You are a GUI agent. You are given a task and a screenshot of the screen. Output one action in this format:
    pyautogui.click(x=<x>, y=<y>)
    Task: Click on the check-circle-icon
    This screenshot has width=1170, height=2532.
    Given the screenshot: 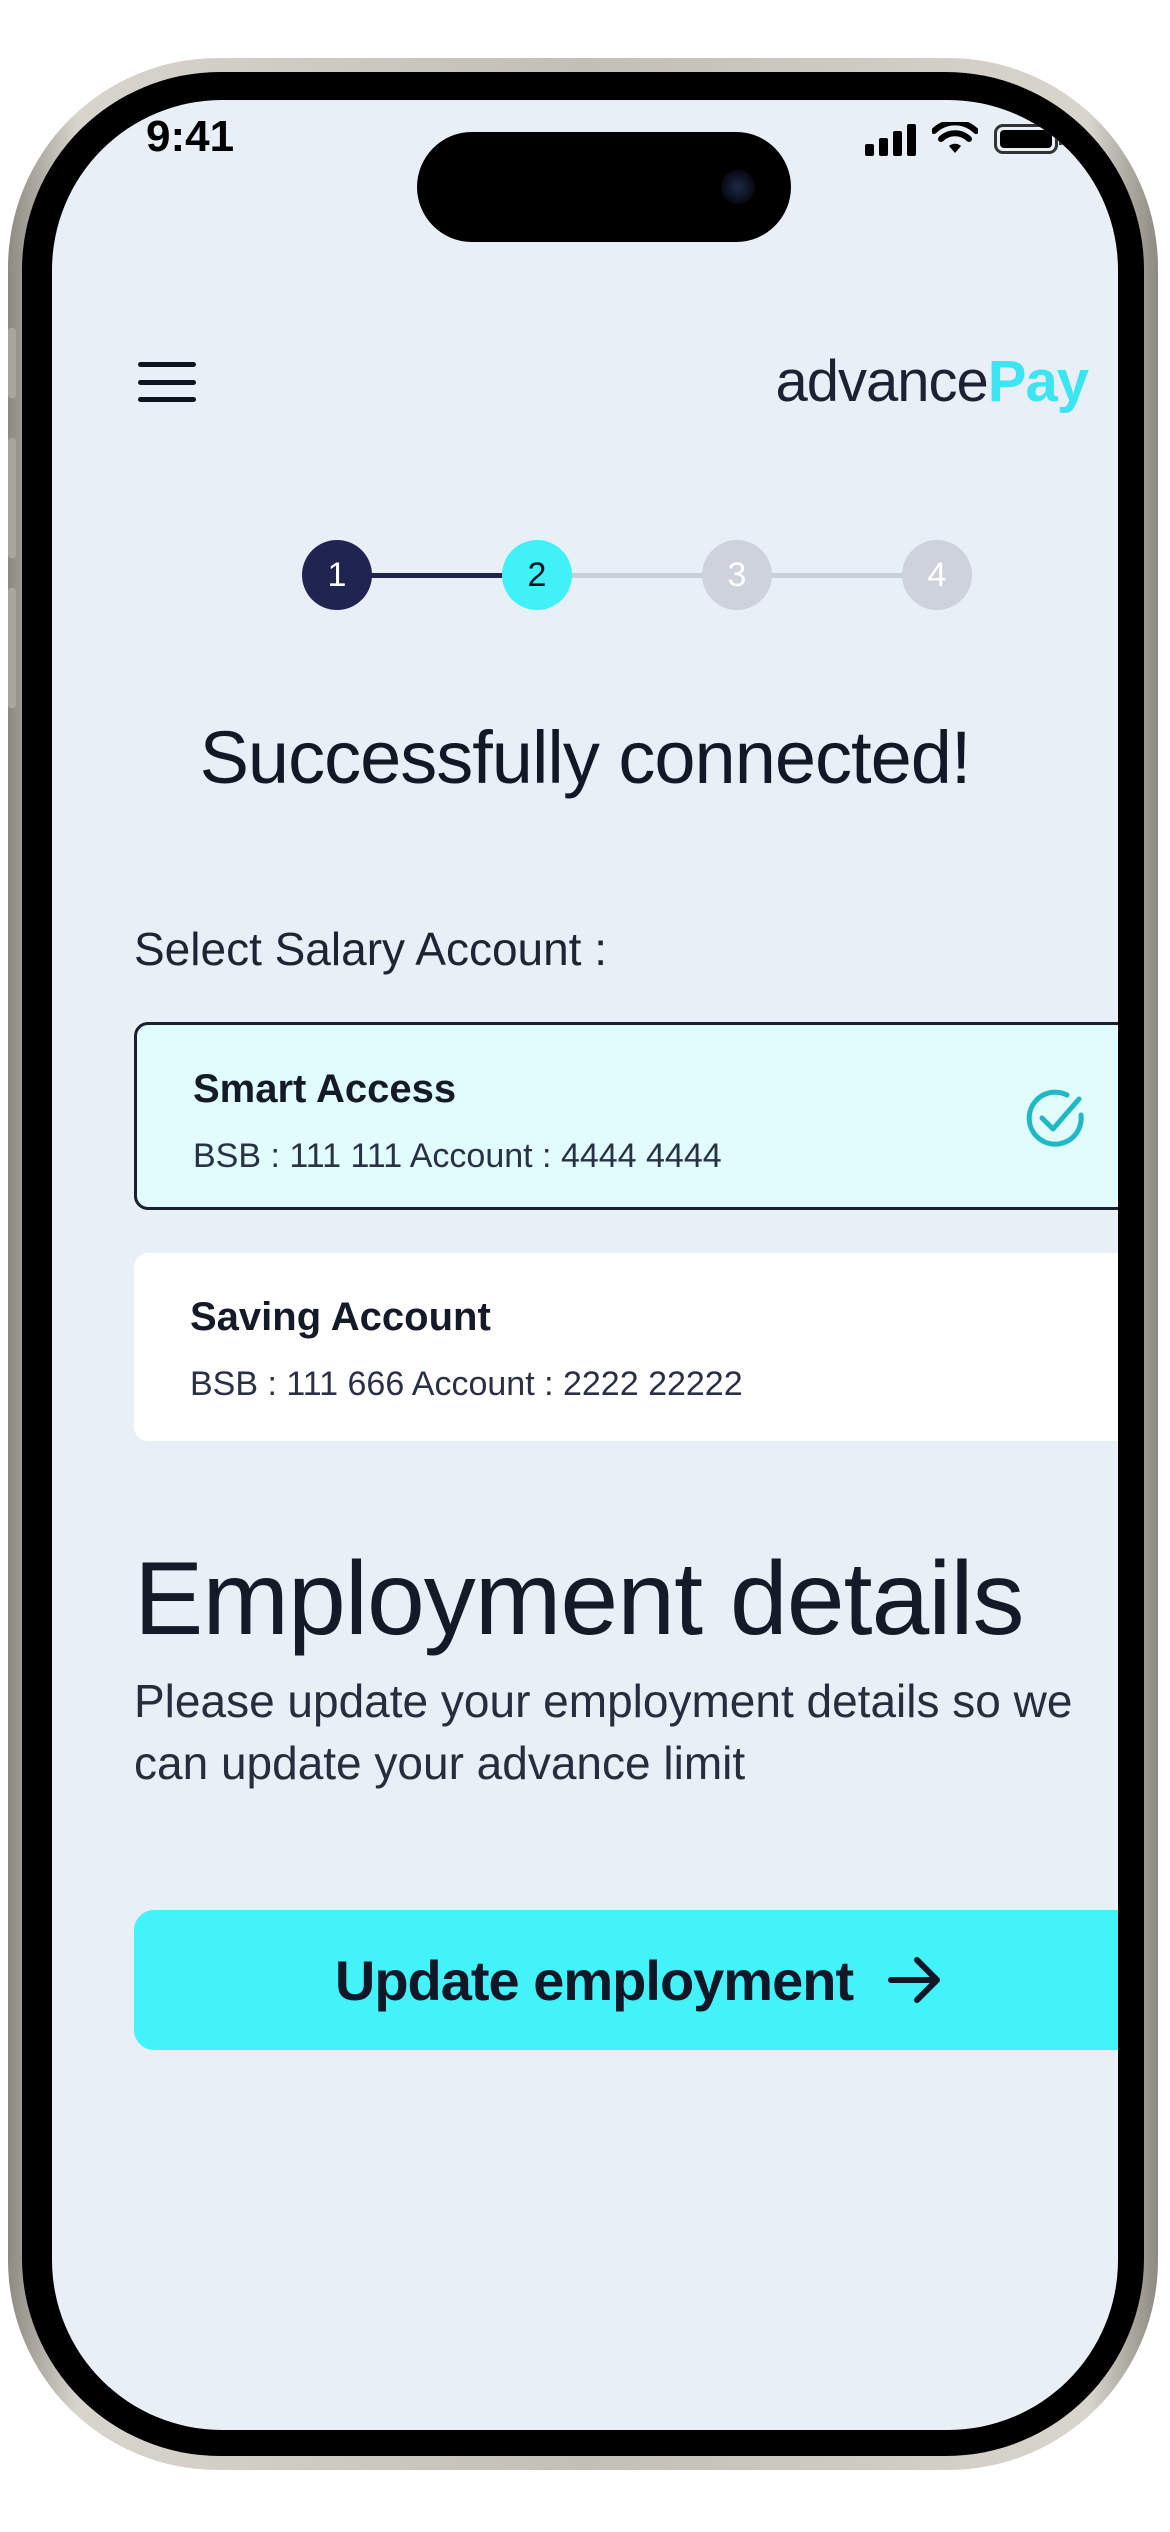 What is the action you would take?
    pyautogui.click(x=1055, y=1118)
    